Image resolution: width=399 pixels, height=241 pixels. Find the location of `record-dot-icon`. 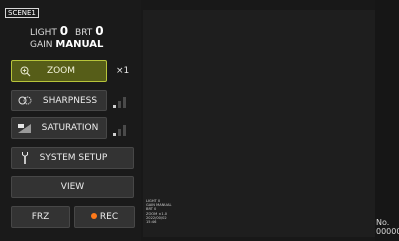

record-dot-icon is located at coordinates (93, 216).